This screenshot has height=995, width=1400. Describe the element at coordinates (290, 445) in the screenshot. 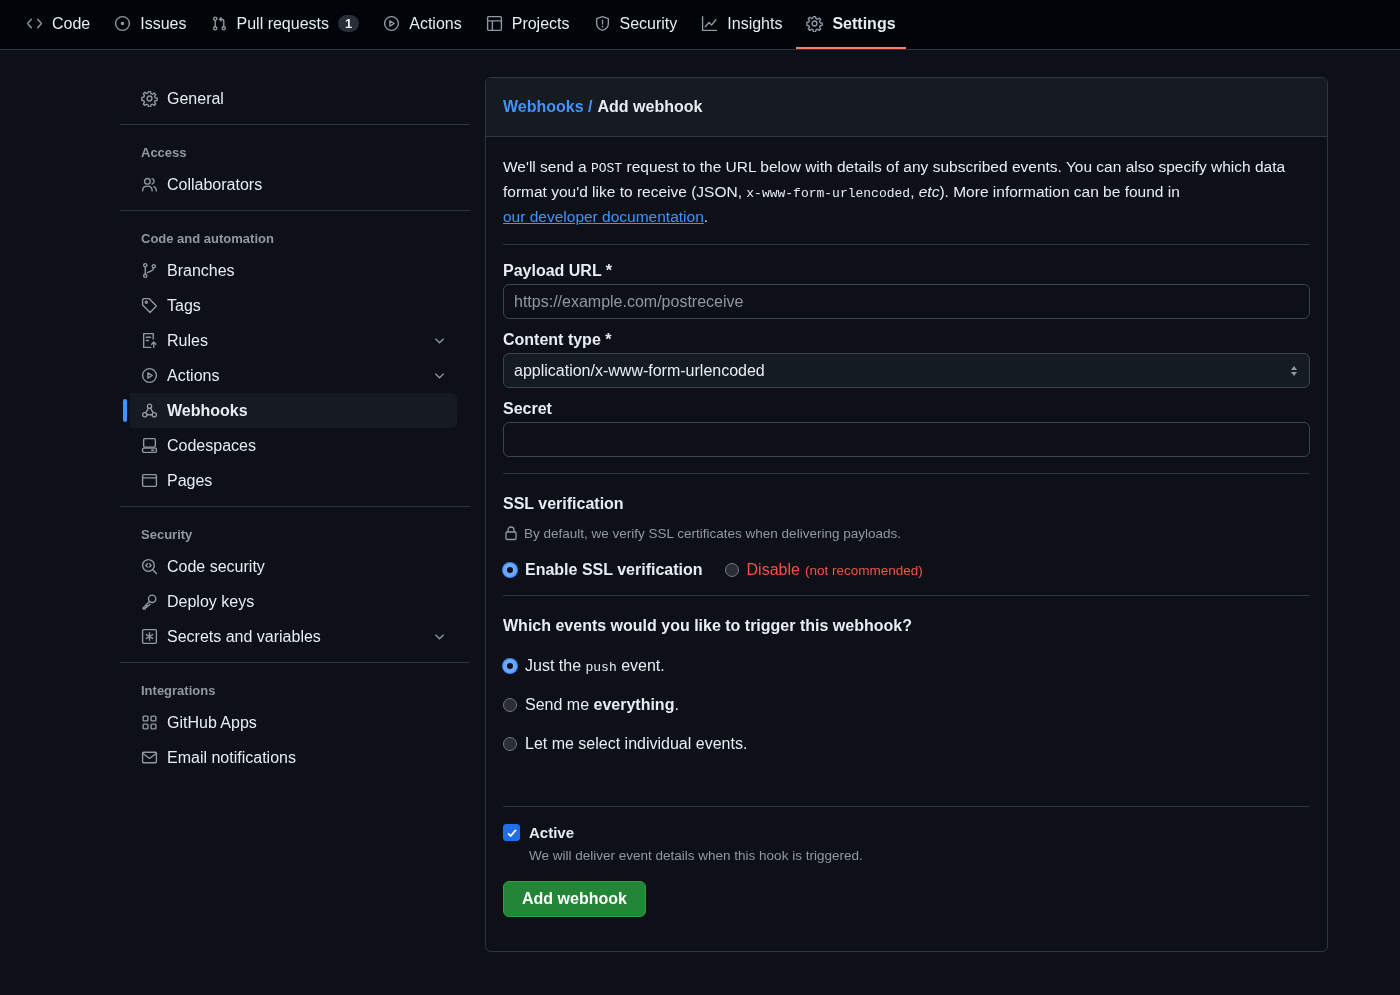

I see `sidebar-item: Codespaces` at that location.